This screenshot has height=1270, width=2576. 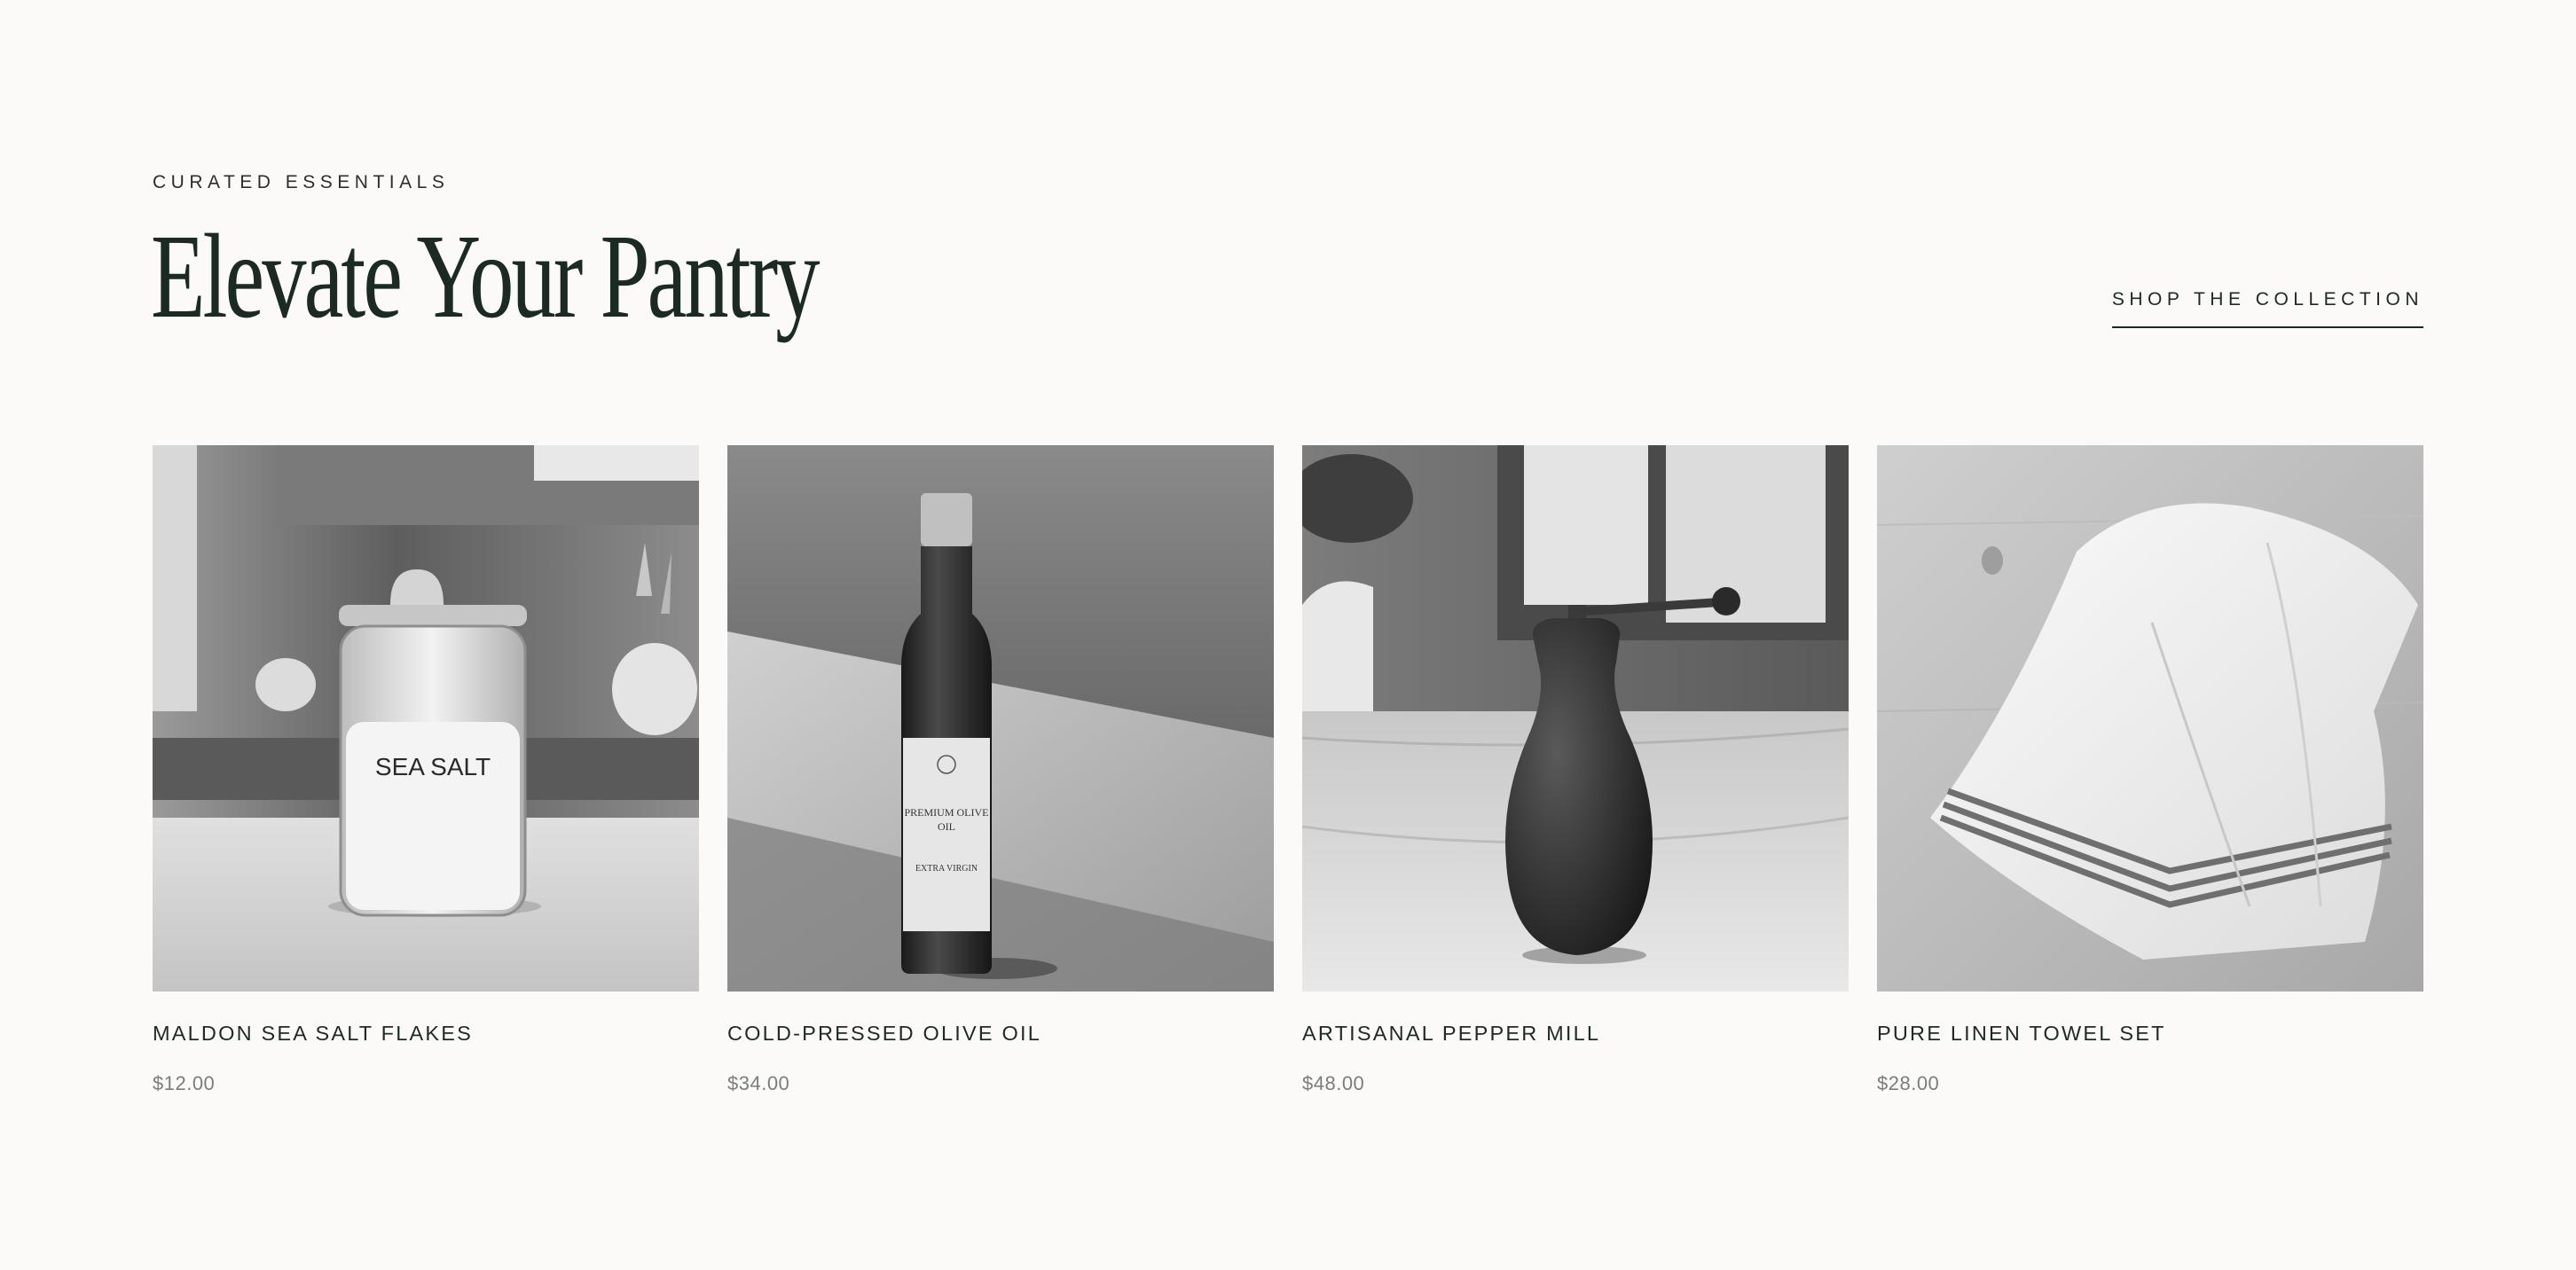 I want to click on product-price: $12.00, so click(x=184, y=1083).